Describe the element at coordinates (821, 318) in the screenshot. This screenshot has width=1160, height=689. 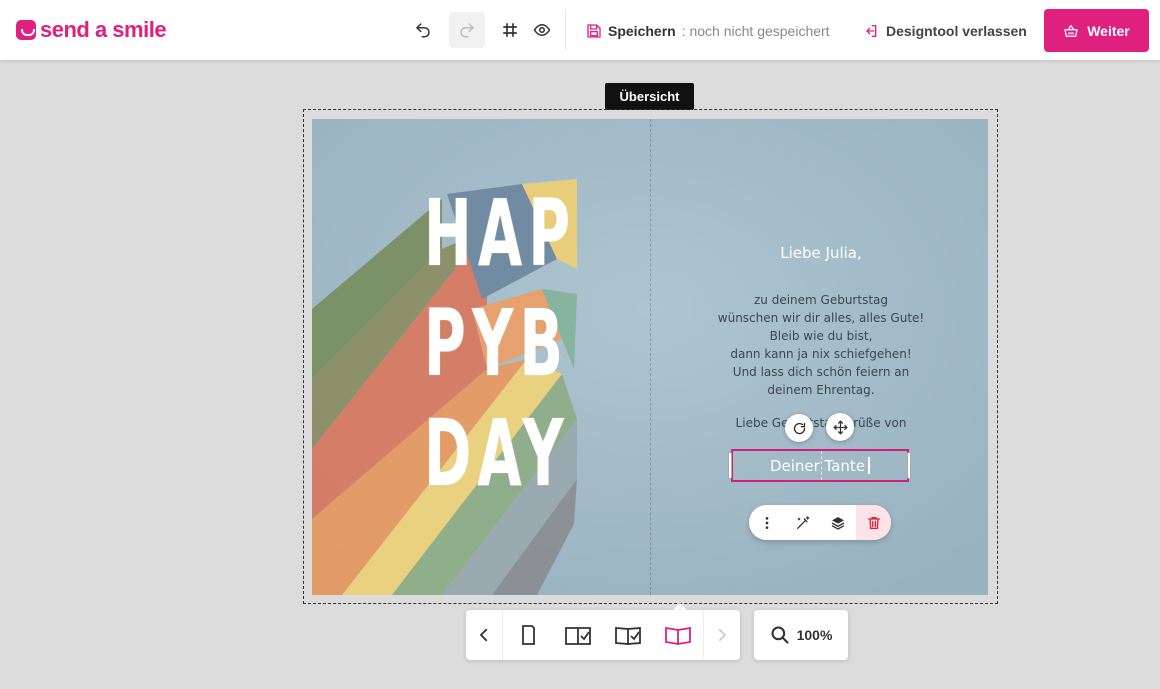
I see `message-line: wünschen wir dir alles, alles Gute!` at that location.